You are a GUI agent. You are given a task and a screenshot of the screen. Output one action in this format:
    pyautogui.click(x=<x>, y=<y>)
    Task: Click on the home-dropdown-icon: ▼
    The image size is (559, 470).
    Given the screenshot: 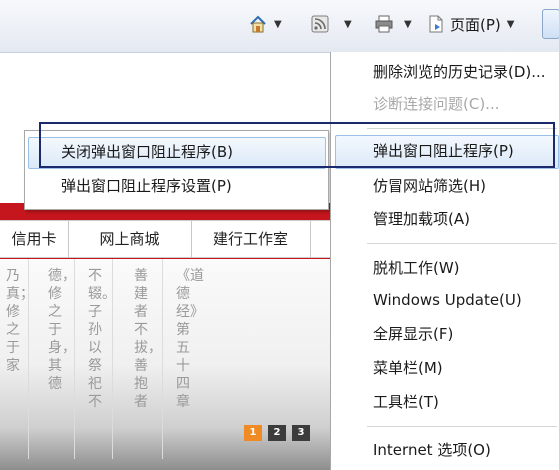 What is the action you would take?
    pyautogui.click(x=278, y=24)
    